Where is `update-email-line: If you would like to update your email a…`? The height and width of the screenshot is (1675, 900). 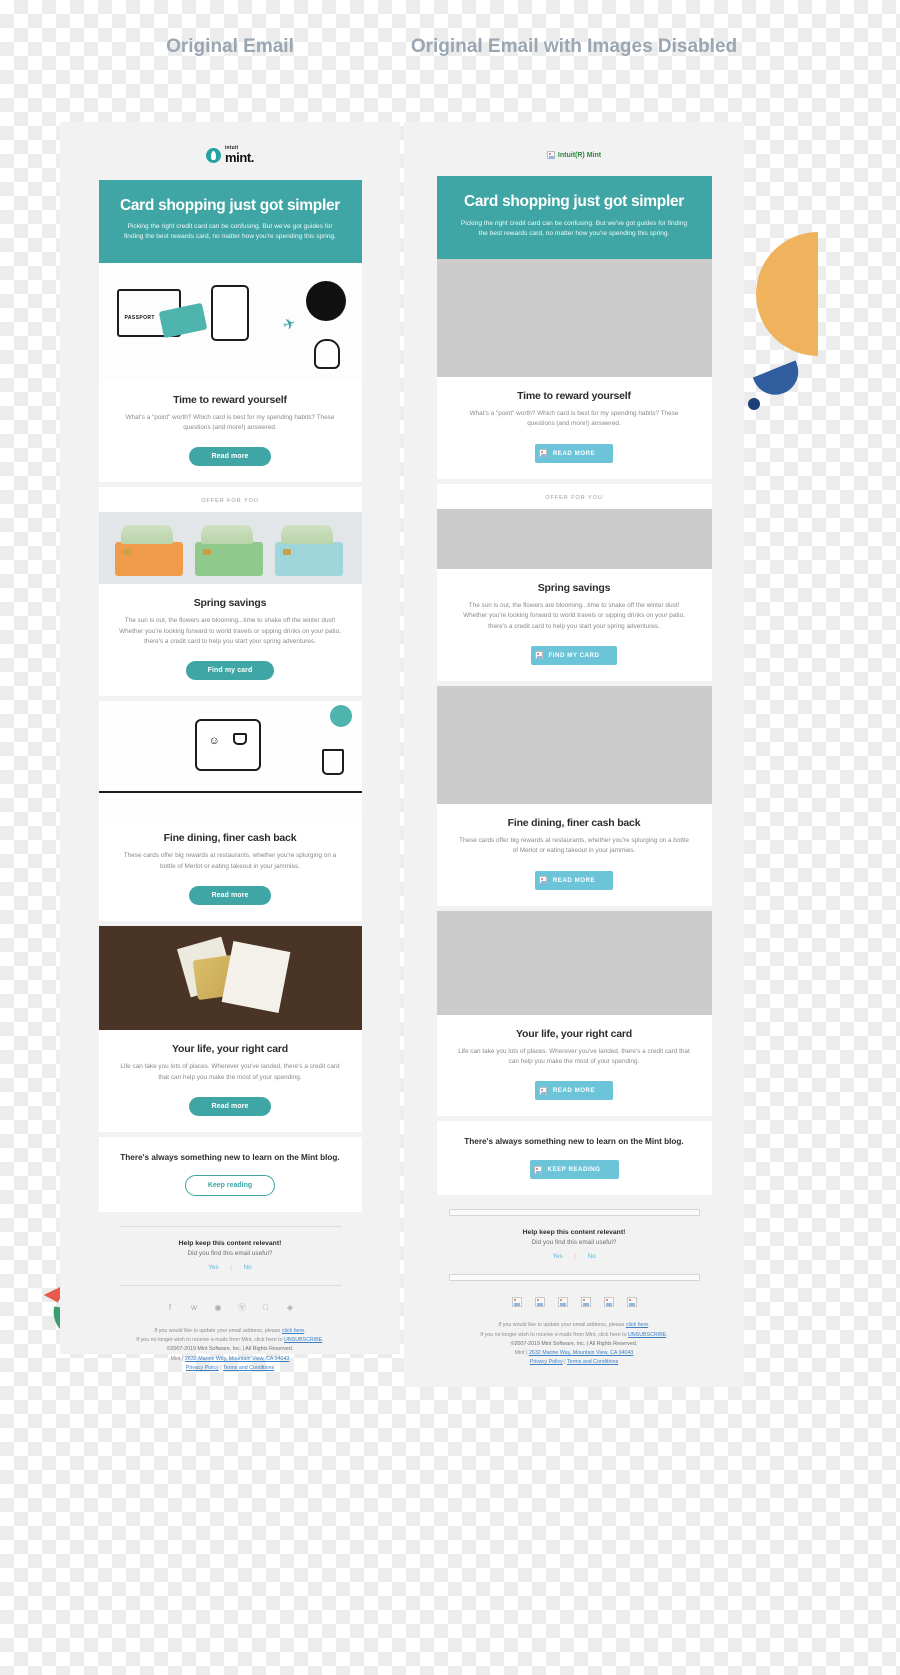
update-email-line: If you would like to update your email a… is located at coordinates (230, 1331).